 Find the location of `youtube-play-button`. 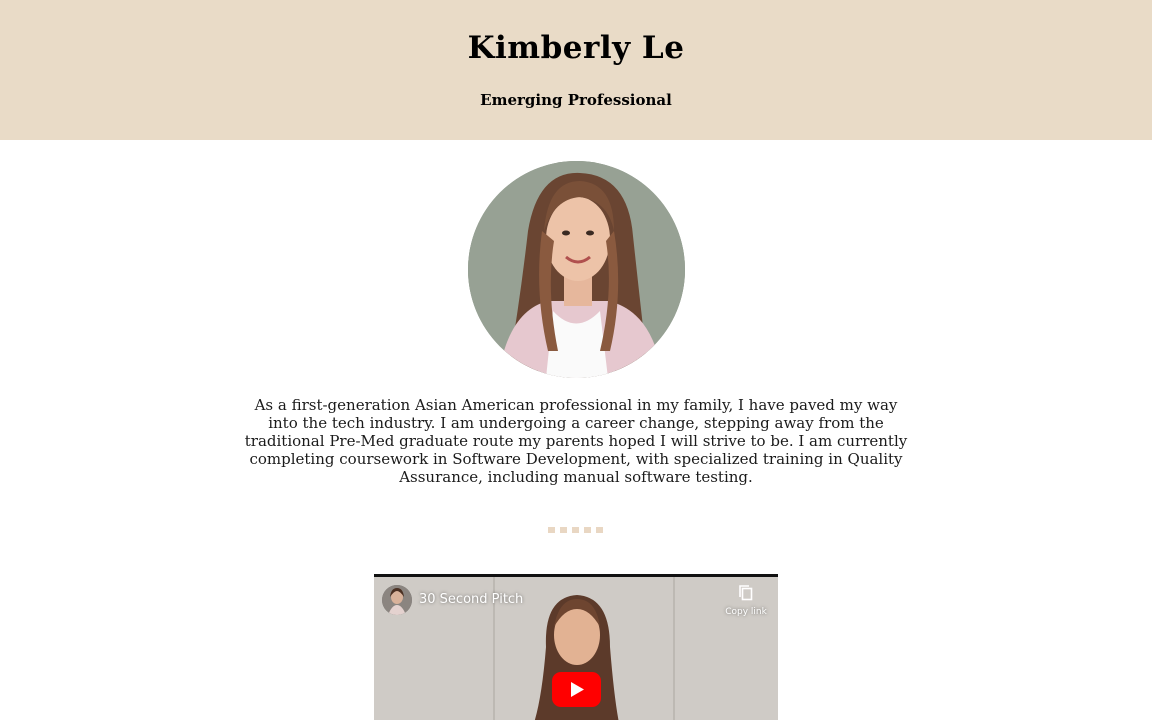

youtube-play-button is located at coordinates (576, 689).